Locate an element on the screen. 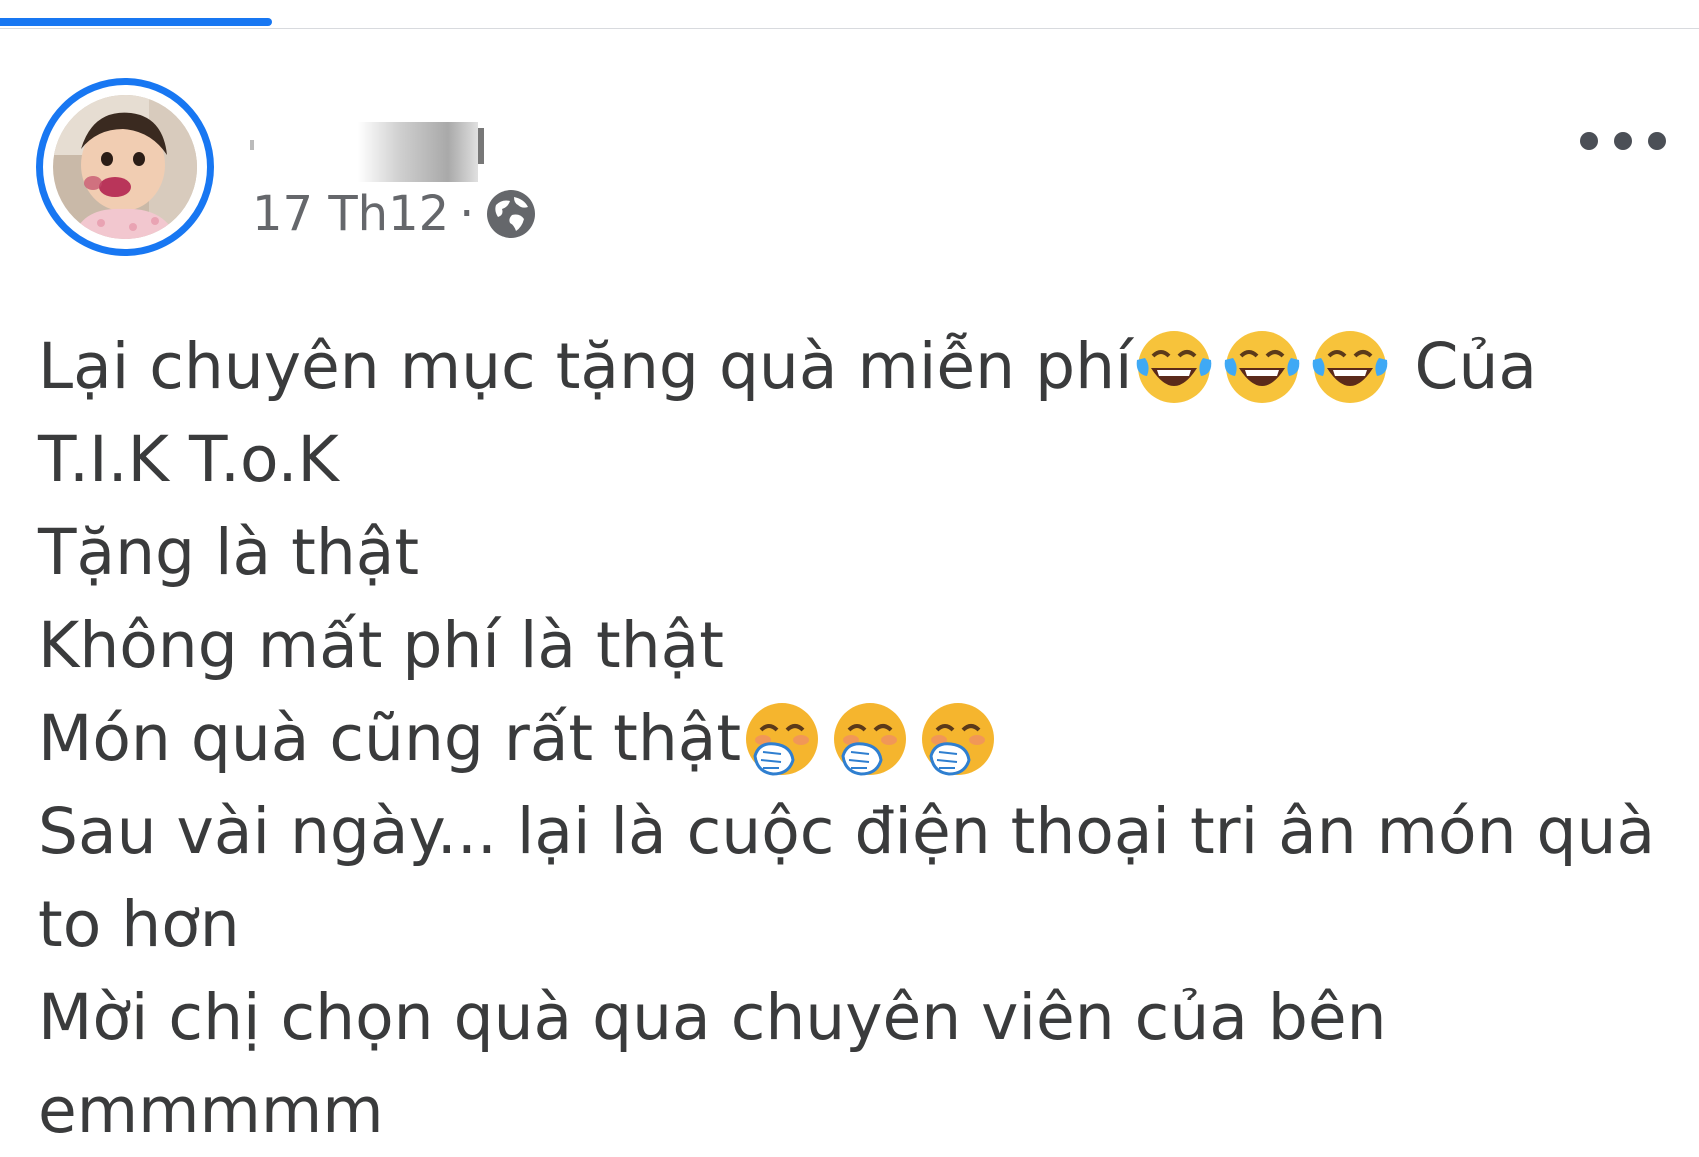 This screenshot has width=1699, height=1157. more-options-button is located at coordinates (1628, 141).